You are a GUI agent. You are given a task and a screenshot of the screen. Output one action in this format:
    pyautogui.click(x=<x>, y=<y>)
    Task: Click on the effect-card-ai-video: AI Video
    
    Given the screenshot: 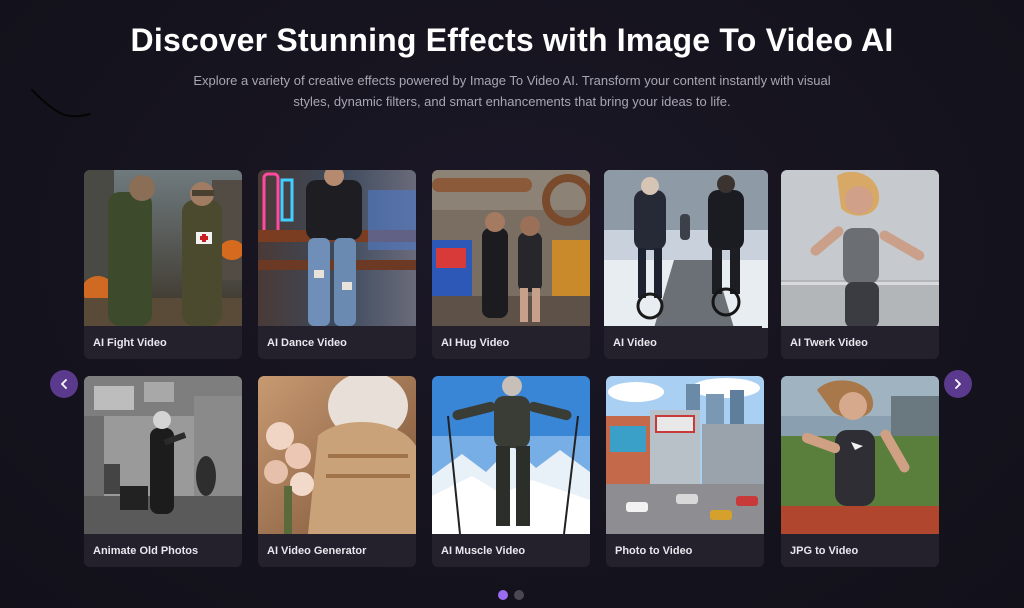 What is the action you would take?
    pyautogui.click(x=686, y=264)
    